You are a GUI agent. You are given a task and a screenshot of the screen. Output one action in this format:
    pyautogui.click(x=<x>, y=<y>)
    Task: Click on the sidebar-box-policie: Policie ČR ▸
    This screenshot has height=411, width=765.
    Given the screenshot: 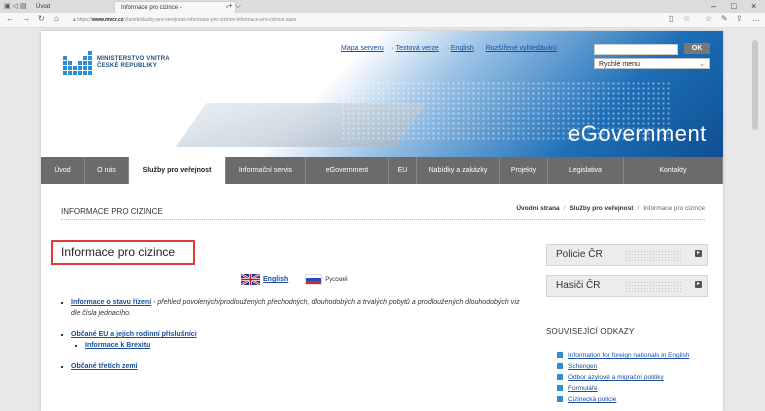 What is the action you would take?
    pyautogui.click(x=627, y=255)
    